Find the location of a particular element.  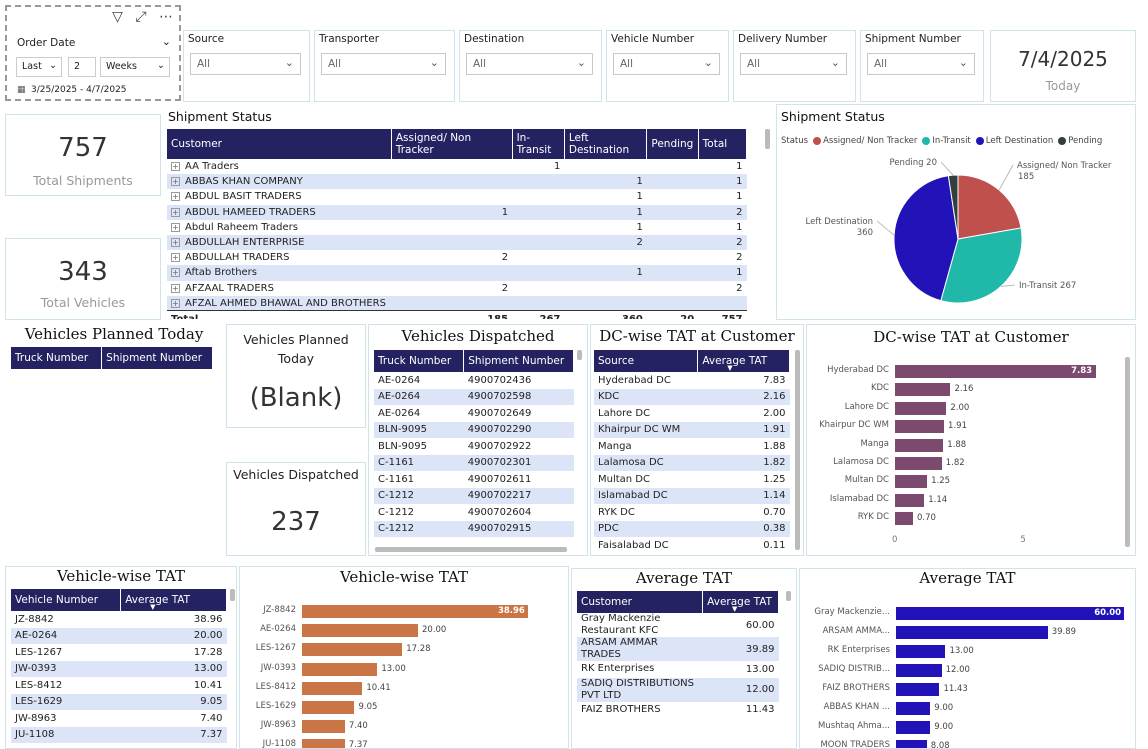

table-row: BLN-9095 4900702290 is located at coordinates (474, 429).